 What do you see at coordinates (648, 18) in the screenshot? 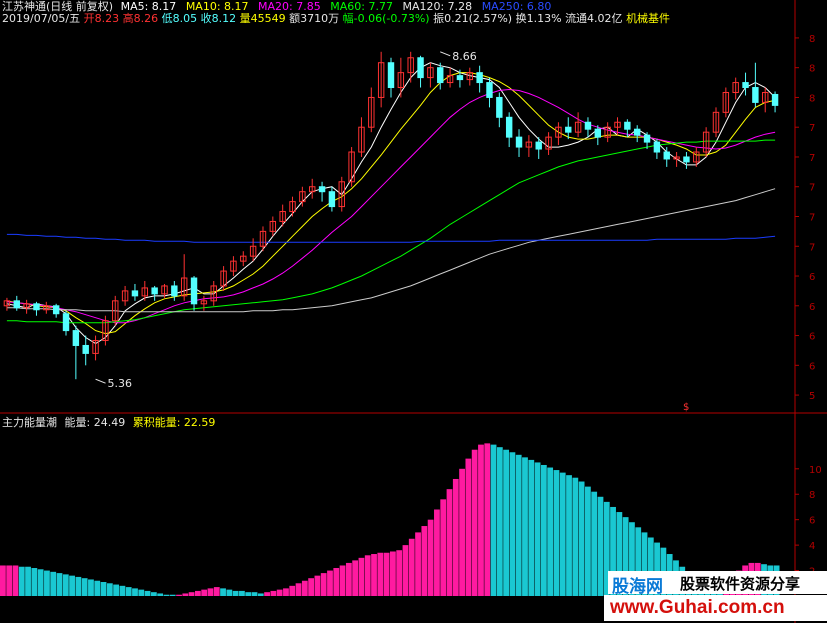
I see `industry-label: 机械基件` at bounding box center [648, 18].